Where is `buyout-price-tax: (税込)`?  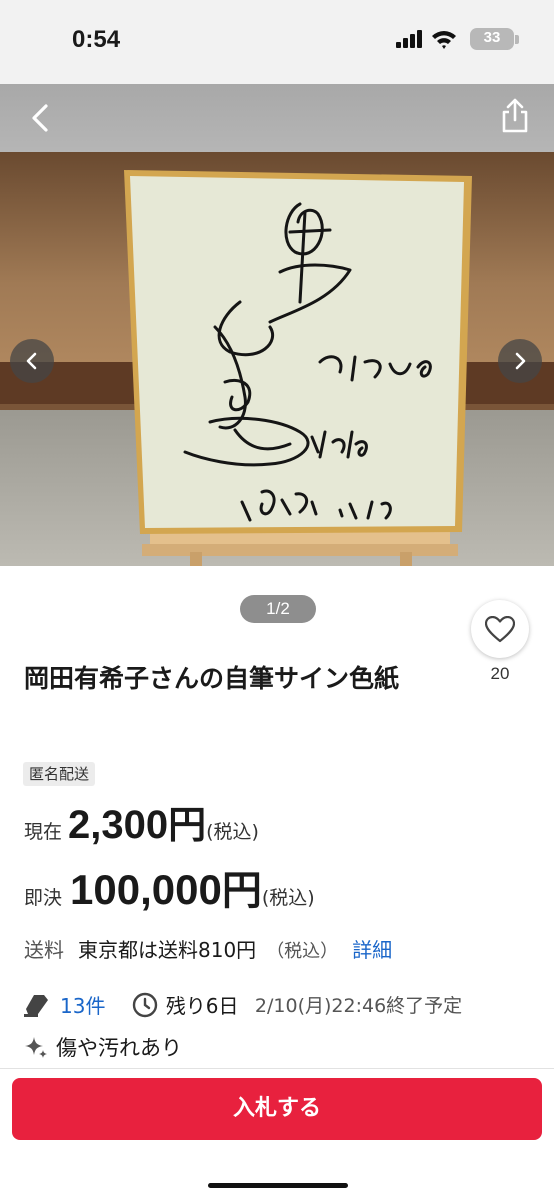
buyout-price-tax: (税込) is located at coordinates (288, 898).